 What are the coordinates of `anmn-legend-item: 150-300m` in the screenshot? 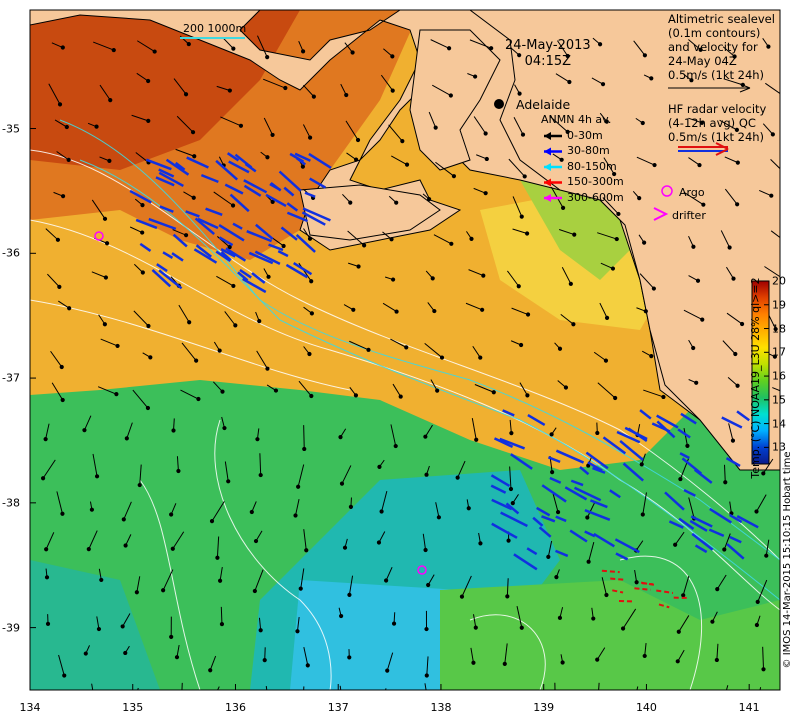 It's located at (595, 181).